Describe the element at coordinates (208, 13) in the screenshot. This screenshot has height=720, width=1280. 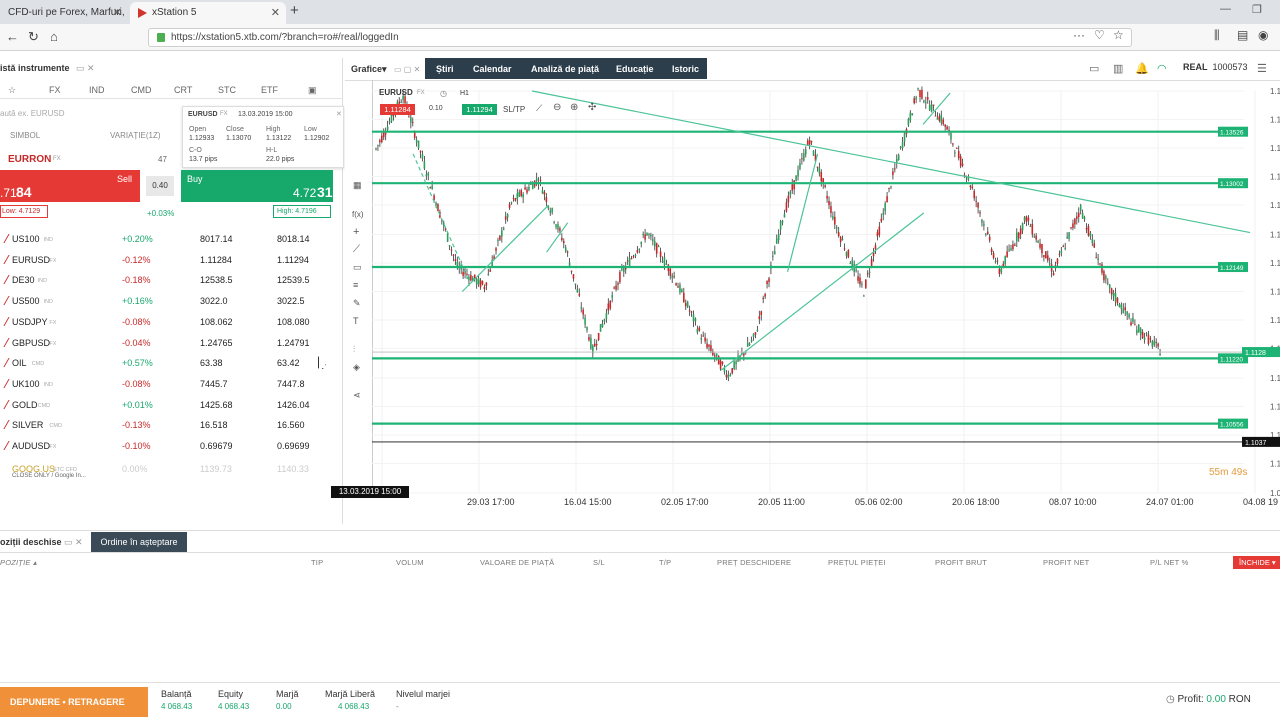
I see `browser-tab-xstation: xStation 5 ✕` at that location.